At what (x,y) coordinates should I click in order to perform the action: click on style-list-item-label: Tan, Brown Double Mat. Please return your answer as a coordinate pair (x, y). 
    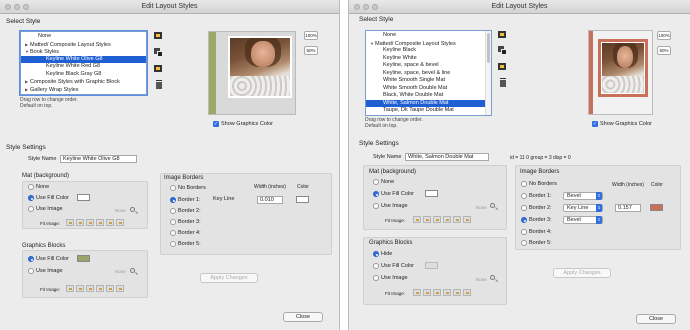
    Looking at the image, I should click on (411, 115).